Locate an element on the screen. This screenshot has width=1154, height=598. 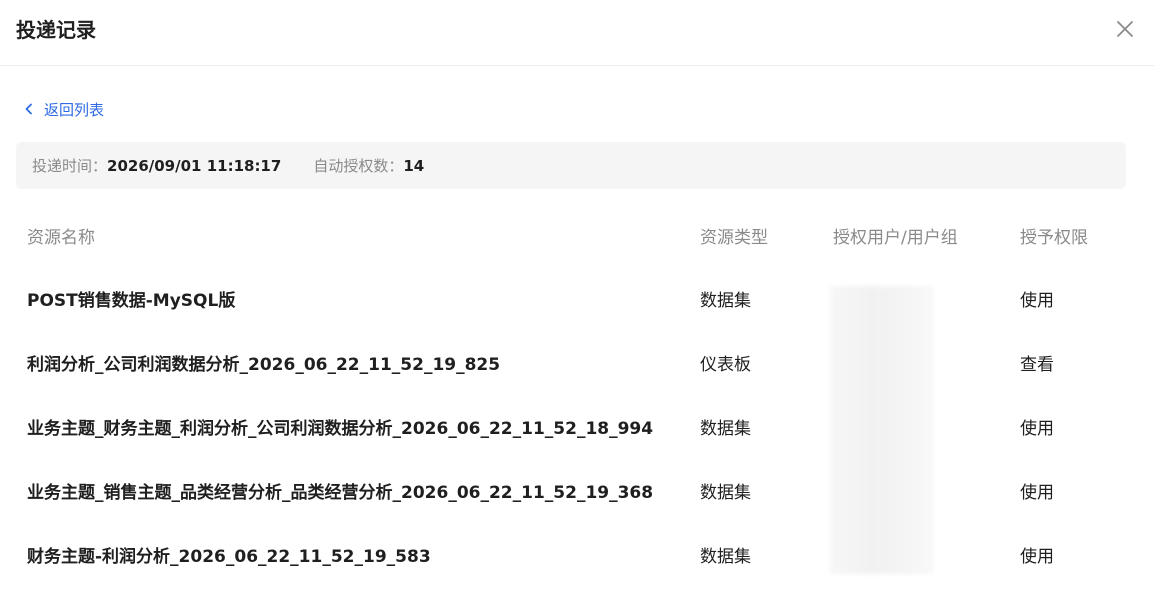
column-header-resource-name: 资源名称 is located at coordinates (61, 238).